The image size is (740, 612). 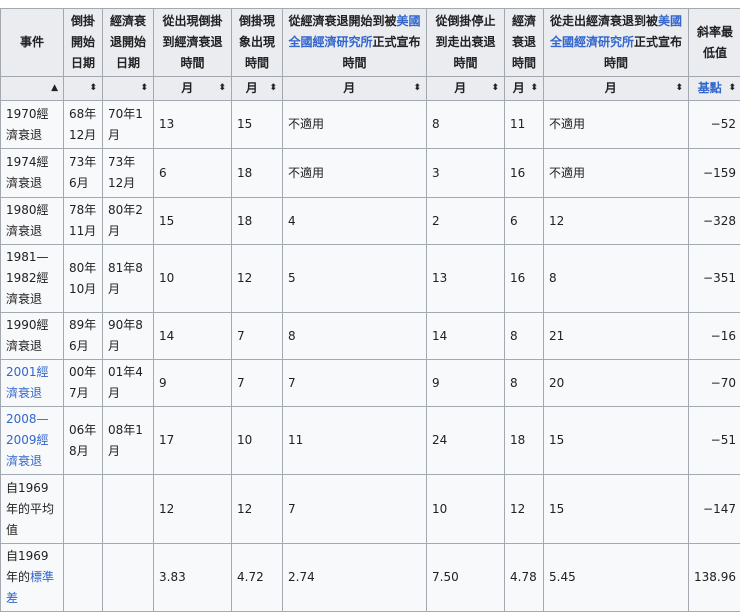 What do you see at coordinates (193, 441) in the screenshot?
I see `cell-inversion-to-recession: 17` at bounding box center [193, 441].